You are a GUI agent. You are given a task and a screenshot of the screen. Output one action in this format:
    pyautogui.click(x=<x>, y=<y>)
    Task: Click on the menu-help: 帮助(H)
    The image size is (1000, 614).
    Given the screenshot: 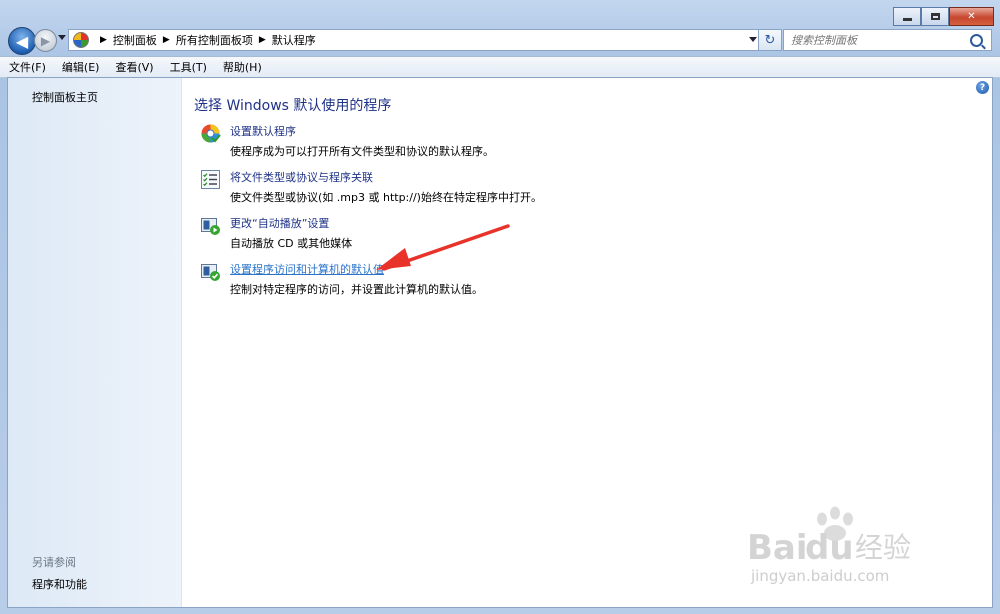 What is the action you would take?
    pyautogui.click(x=242, y=67)
    